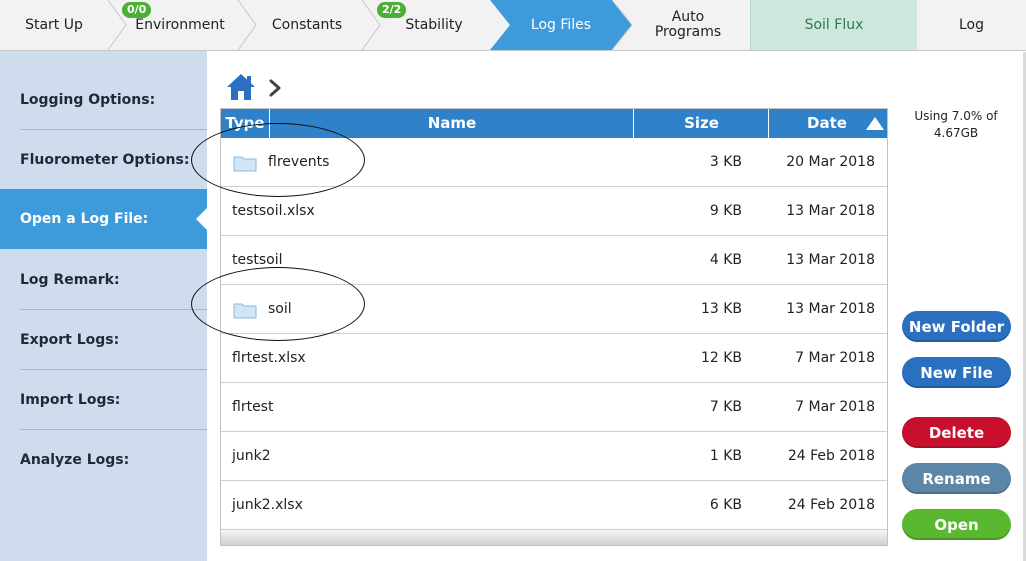 The height and width of the screenshot is (561, 1026). Describe the element at coordinates (721, 309) in the screenshot. I see `file-size: 13 KB` at that location.